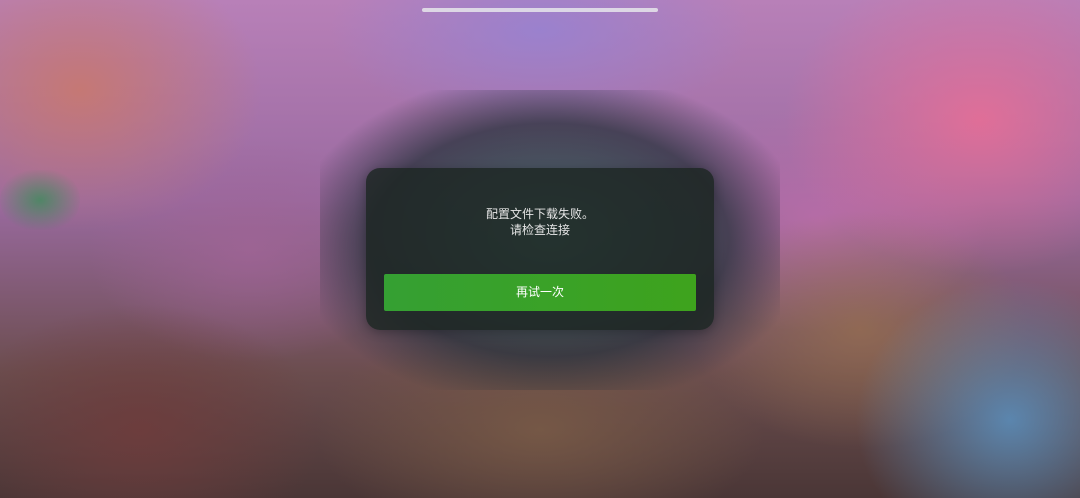 Image resolution: width=1080 pixels, height=498 pixels. I want to click on blurred-background-spot, so click(40, 200).